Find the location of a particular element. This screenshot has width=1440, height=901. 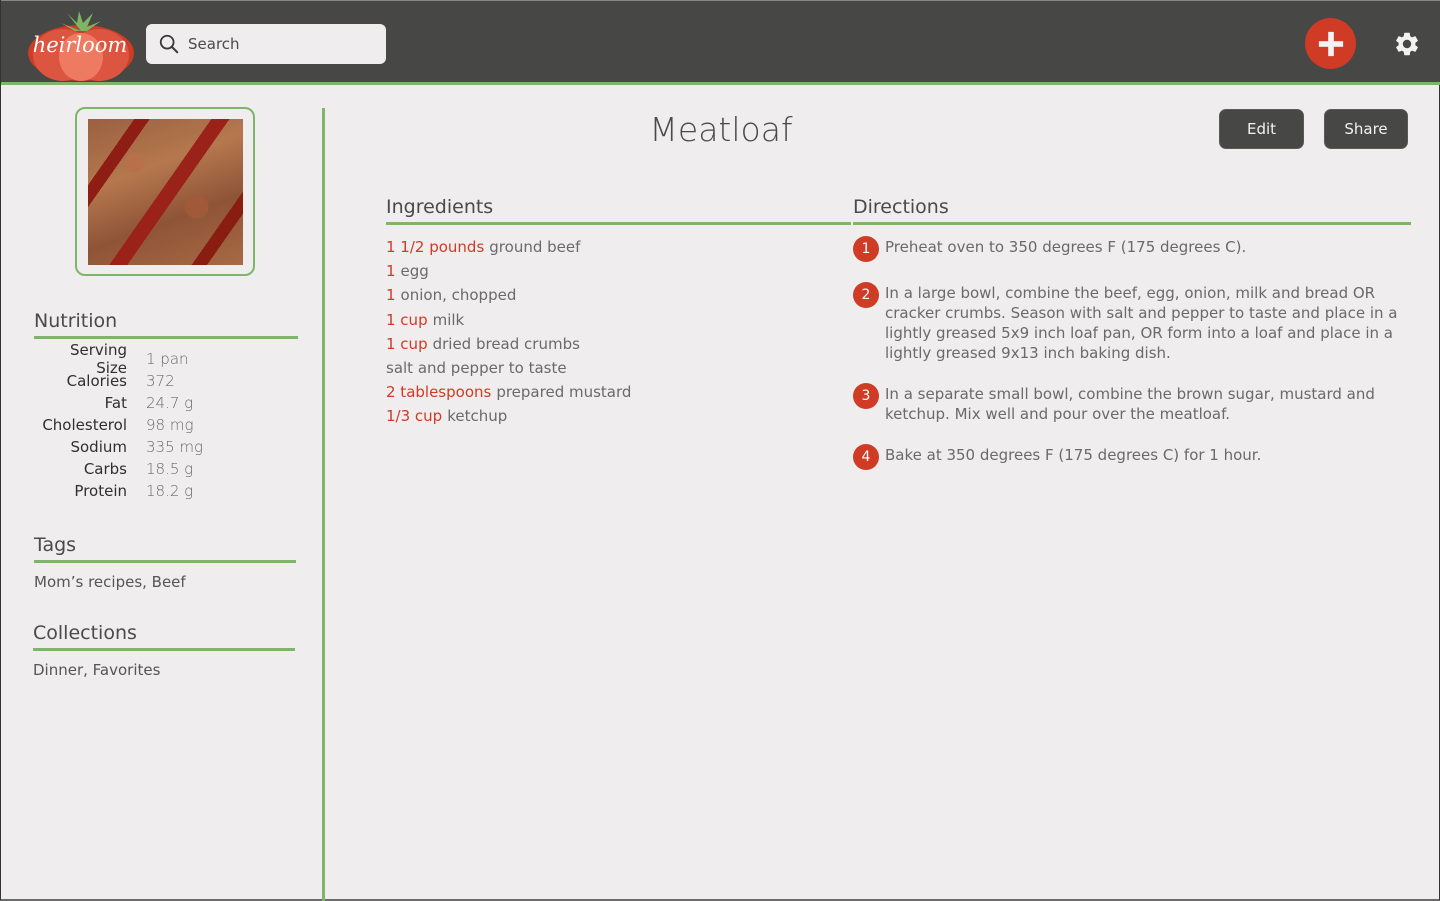

search-box is located at coordinates (266, 44).